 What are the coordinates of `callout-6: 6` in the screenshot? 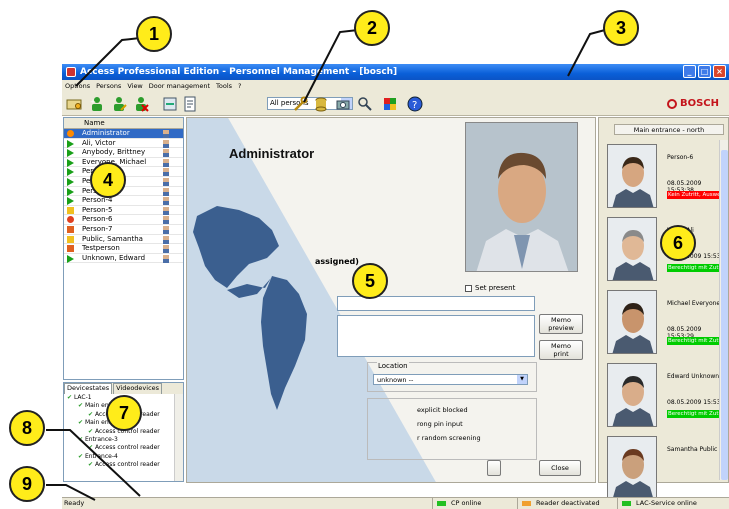 It's located at (678, 243).